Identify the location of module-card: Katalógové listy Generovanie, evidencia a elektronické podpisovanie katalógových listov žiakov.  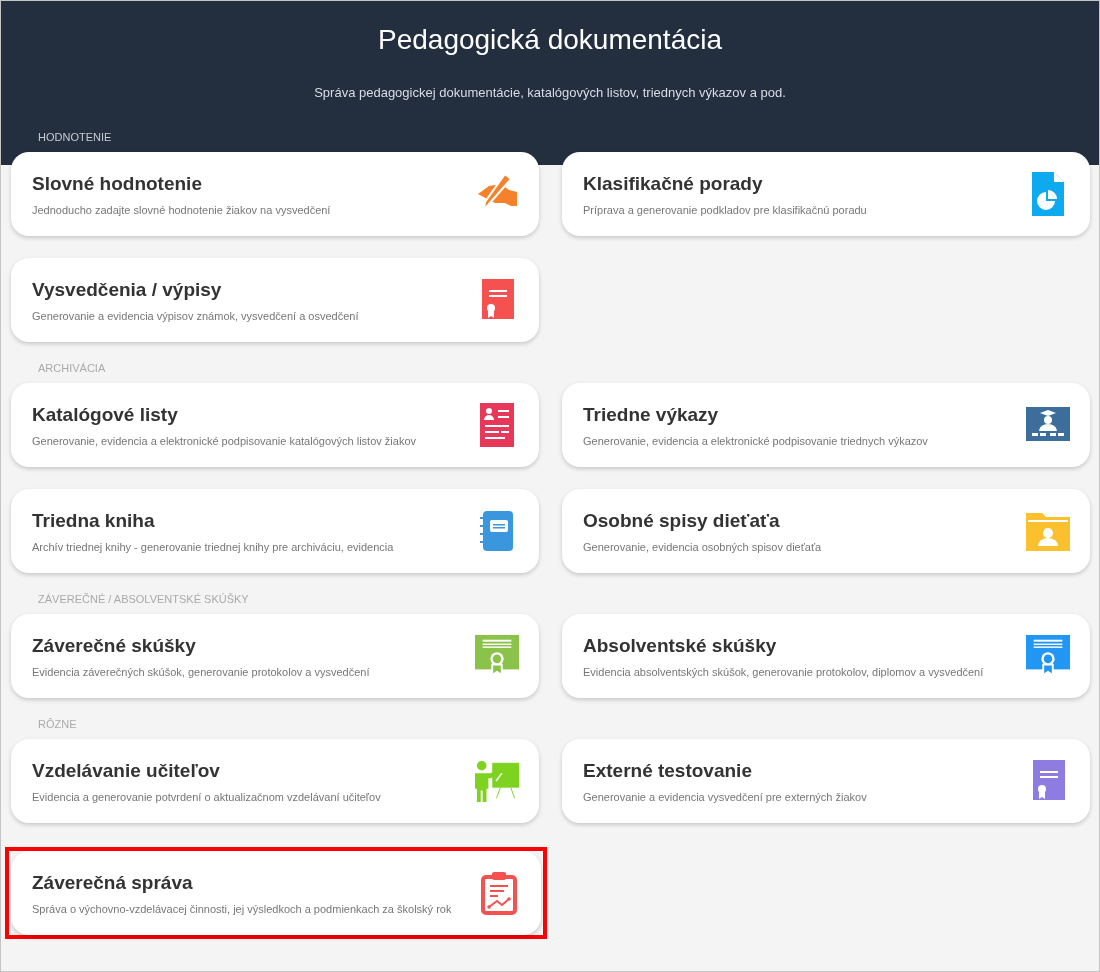
(275, 425).